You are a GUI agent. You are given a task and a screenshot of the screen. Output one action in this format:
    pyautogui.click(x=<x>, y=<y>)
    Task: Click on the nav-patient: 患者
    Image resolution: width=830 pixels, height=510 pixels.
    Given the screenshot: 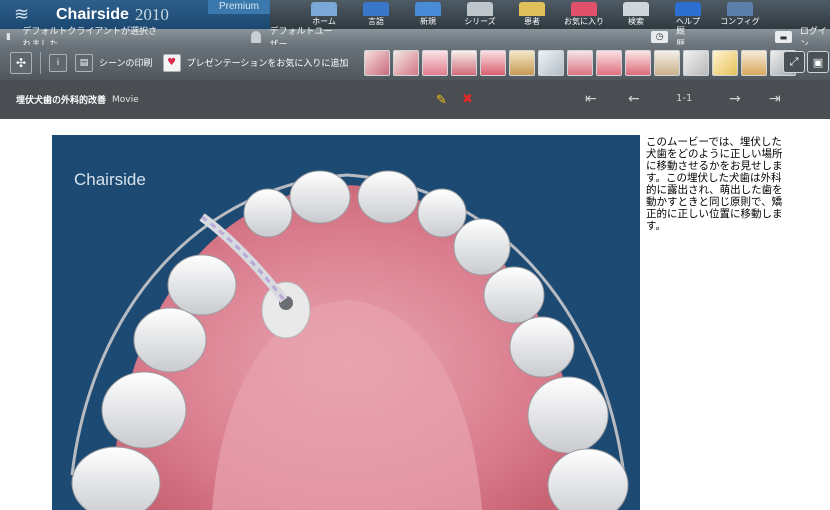 What is the action you would take?
    pyautogui.click(x=532, y=14)
    